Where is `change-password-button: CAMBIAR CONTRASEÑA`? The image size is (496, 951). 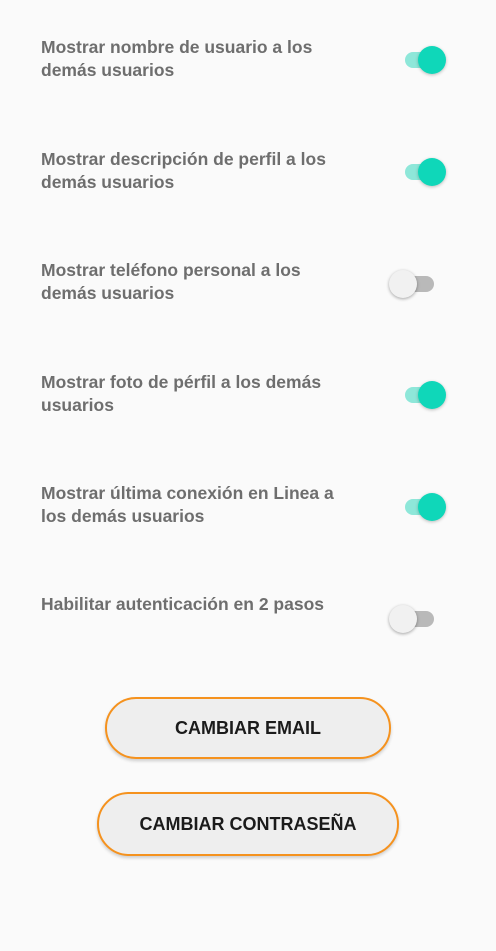 change-password-button: CAMBIAR CONTRASEÑA is located at coordinates (248, 824).